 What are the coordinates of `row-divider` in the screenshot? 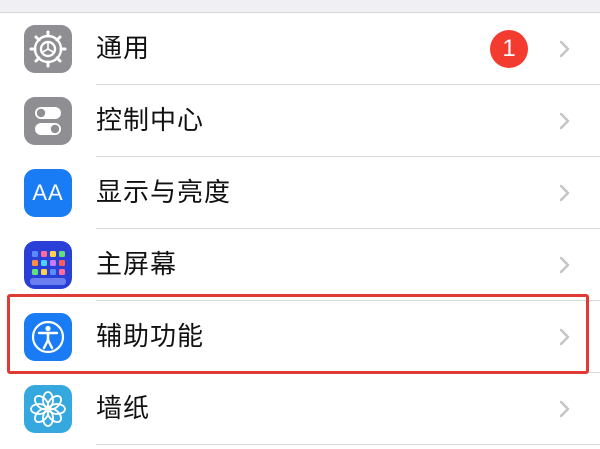 It's located at (348, 444).